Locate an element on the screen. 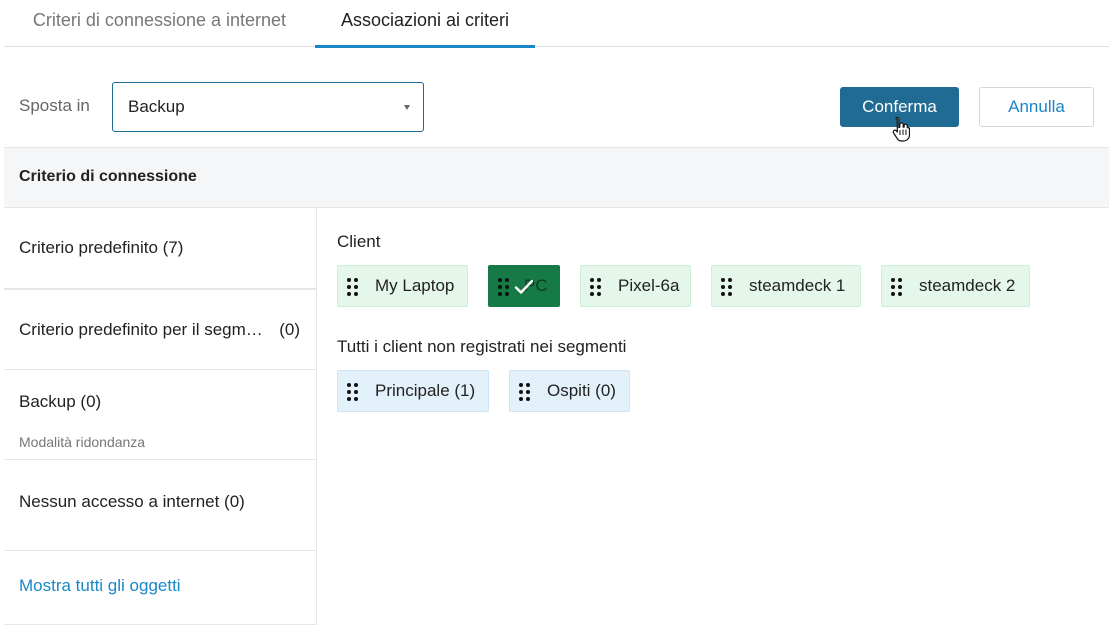  show-all-objects-label: Mostra tutti gli oggetti is located at coordinates (100, 585).